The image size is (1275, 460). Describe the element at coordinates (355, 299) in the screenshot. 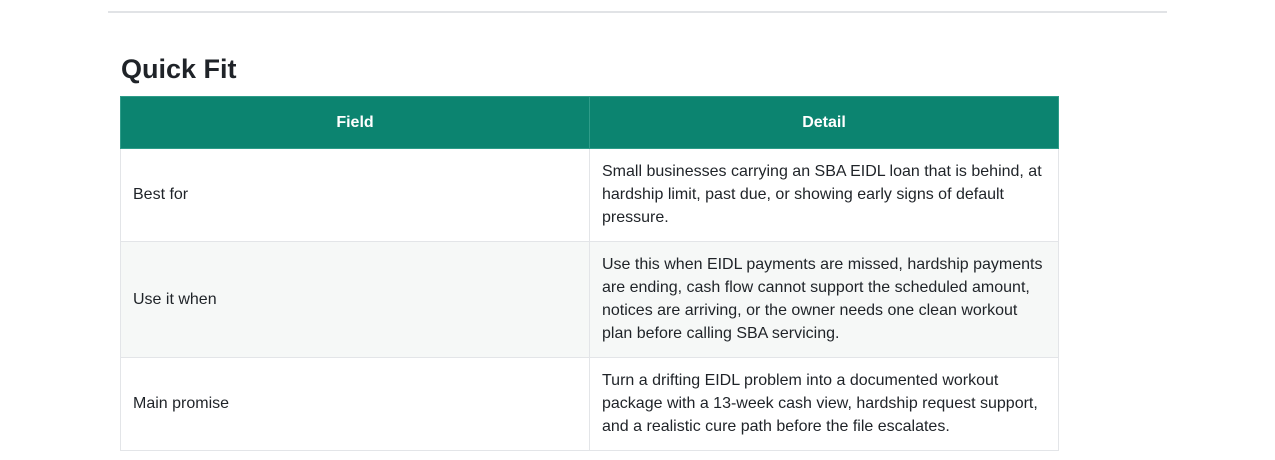

I see `field-cell: Use it when` at that location.